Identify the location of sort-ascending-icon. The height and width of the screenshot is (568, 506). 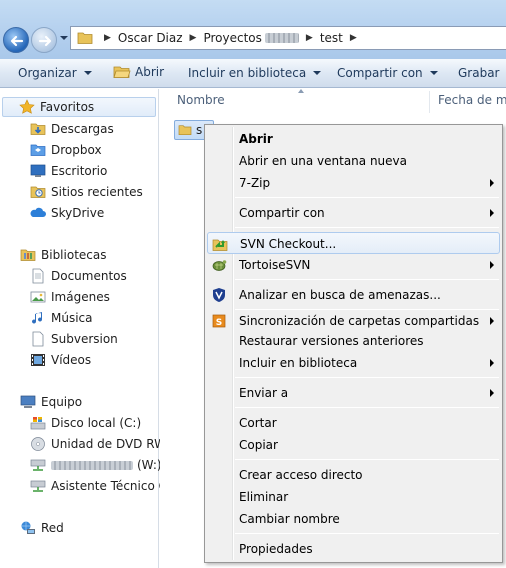
(301, 91).